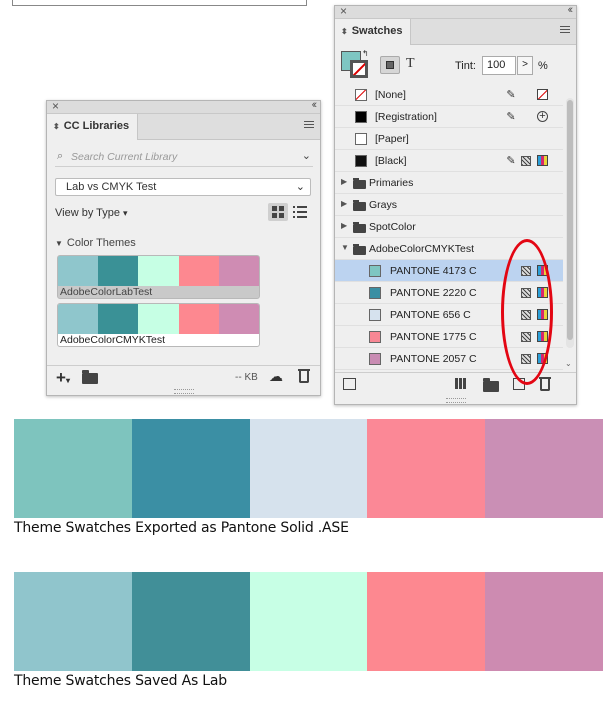 Image resolution: width=613 pixels, height=708 pixels. What do you see at coordinates (433, 293) in the screenshot?
I see `swatch-label: PANTONE 2220 C` at bounding box center [433, 293].